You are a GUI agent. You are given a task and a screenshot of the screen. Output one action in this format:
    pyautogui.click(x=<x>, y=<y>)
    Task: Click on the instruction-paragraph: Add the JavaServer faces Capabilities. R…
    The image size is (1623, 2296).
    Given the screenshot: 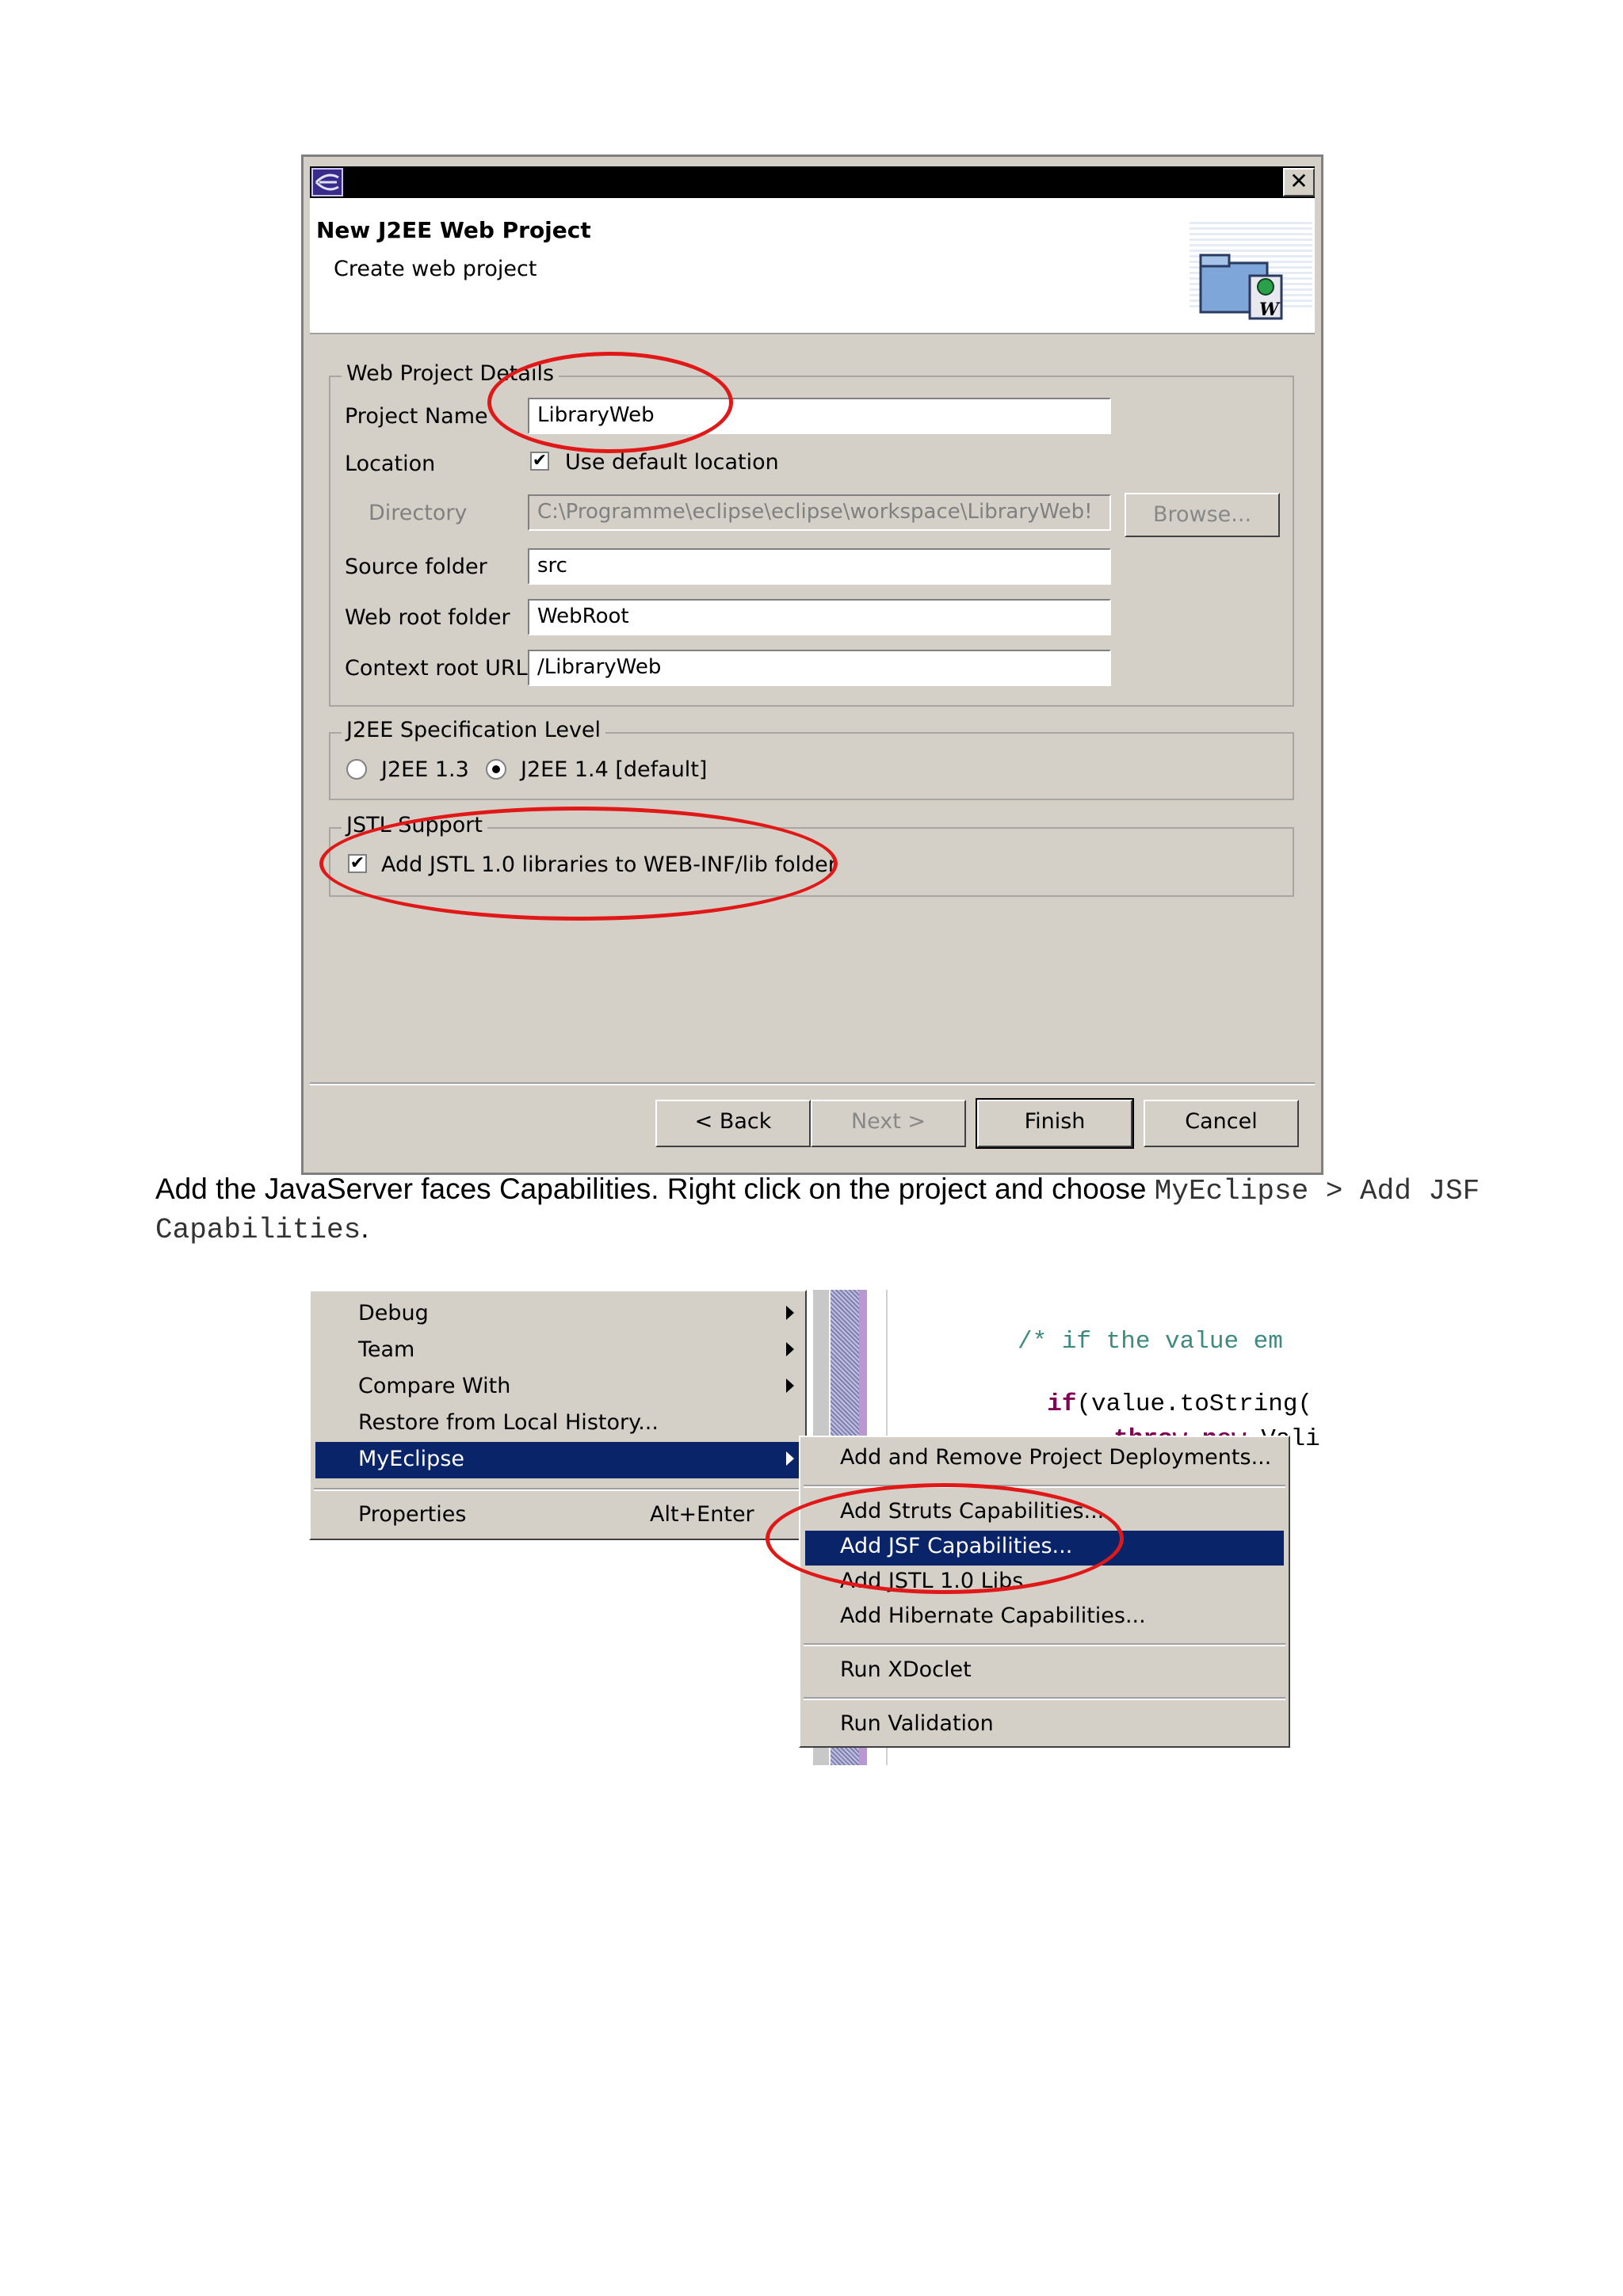 What is the action you would take?
    pyautogui.click(x=829, y=1210)
    